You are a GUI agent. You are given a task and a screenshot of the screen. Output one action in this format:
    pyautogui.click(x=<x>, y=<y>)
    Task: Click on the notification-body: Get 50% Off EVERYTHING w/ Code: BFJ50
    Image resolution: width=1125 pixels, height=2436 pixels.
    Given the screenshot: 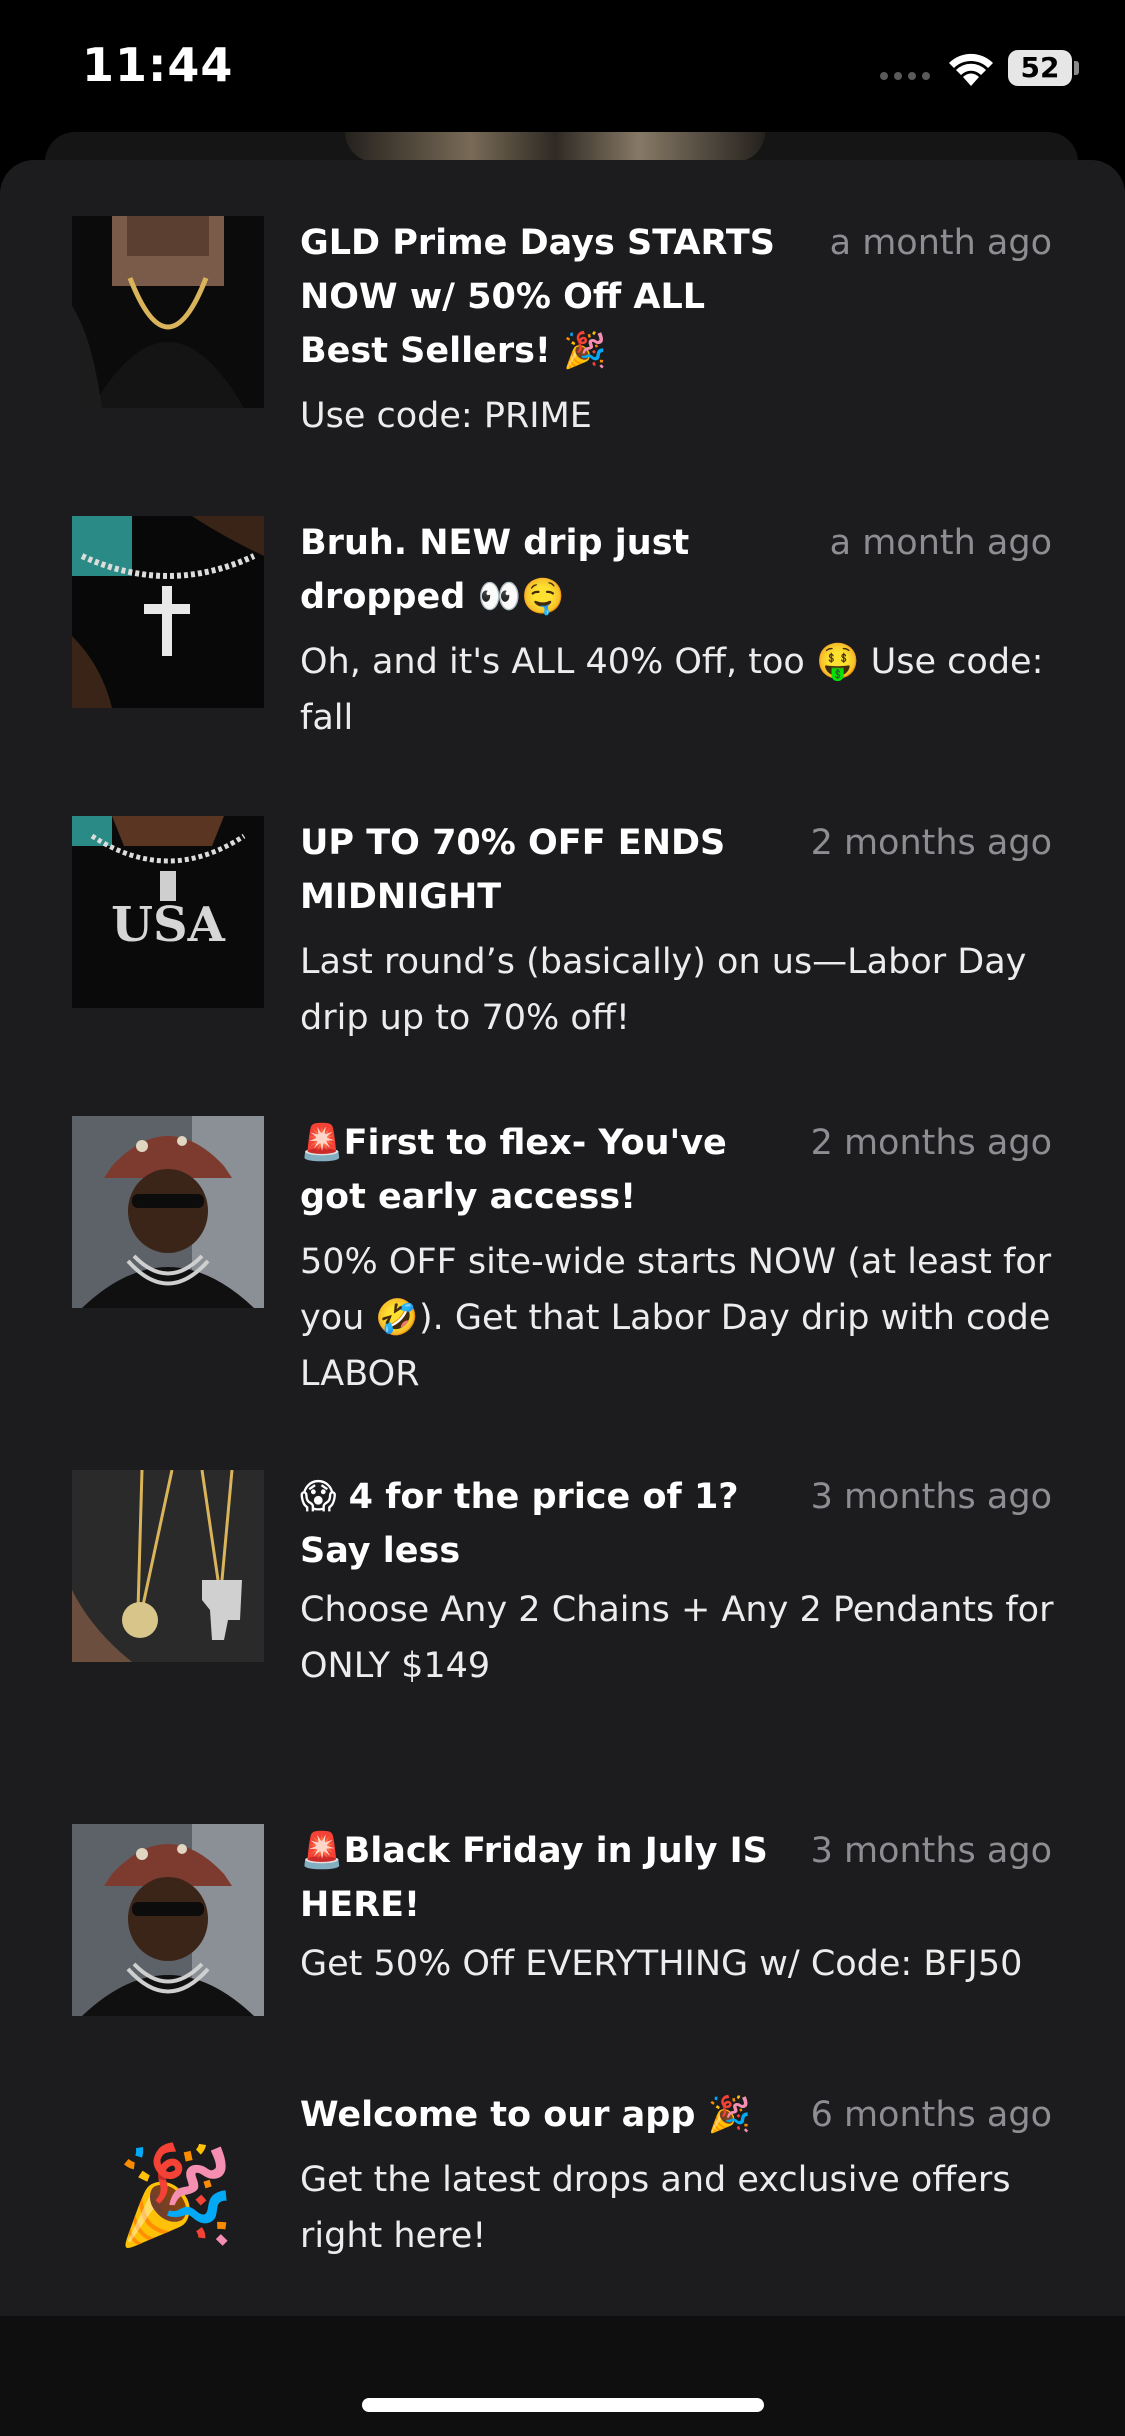 What is the action you would take?
    pyautogui.click(x=661, y=1964)
    